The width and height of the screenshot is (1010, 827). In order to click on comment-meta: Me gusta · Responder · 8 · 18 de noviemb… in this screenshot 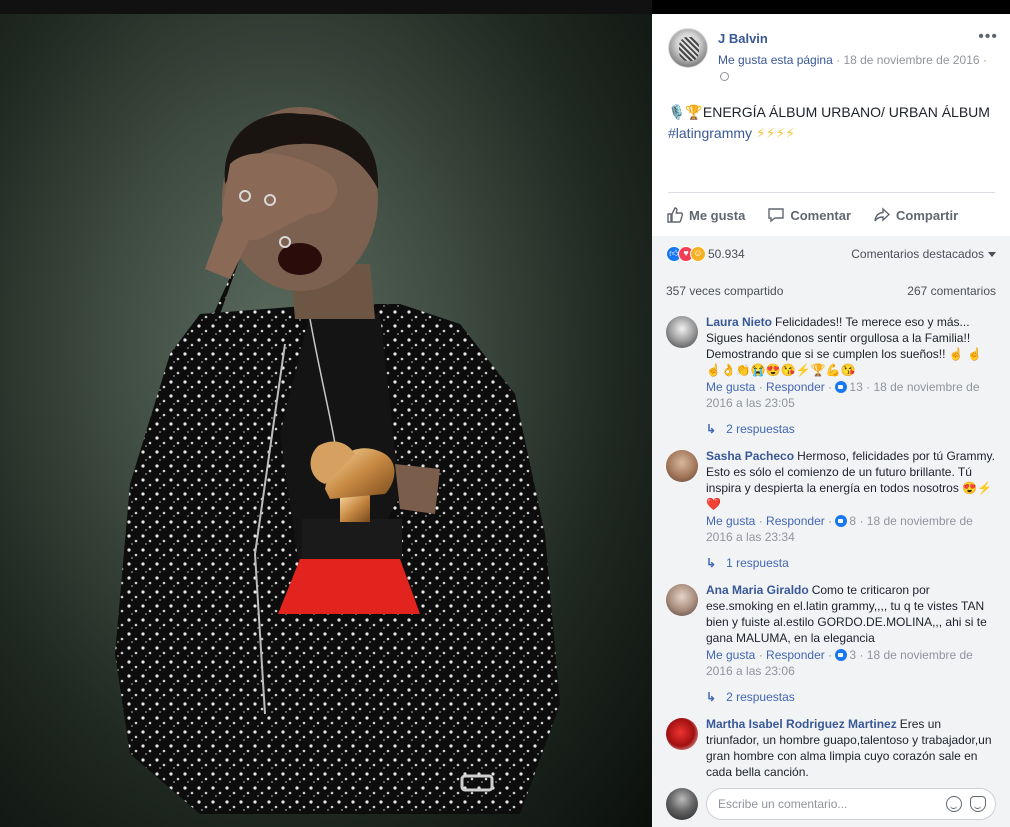, I will do `click(839, 529)`.